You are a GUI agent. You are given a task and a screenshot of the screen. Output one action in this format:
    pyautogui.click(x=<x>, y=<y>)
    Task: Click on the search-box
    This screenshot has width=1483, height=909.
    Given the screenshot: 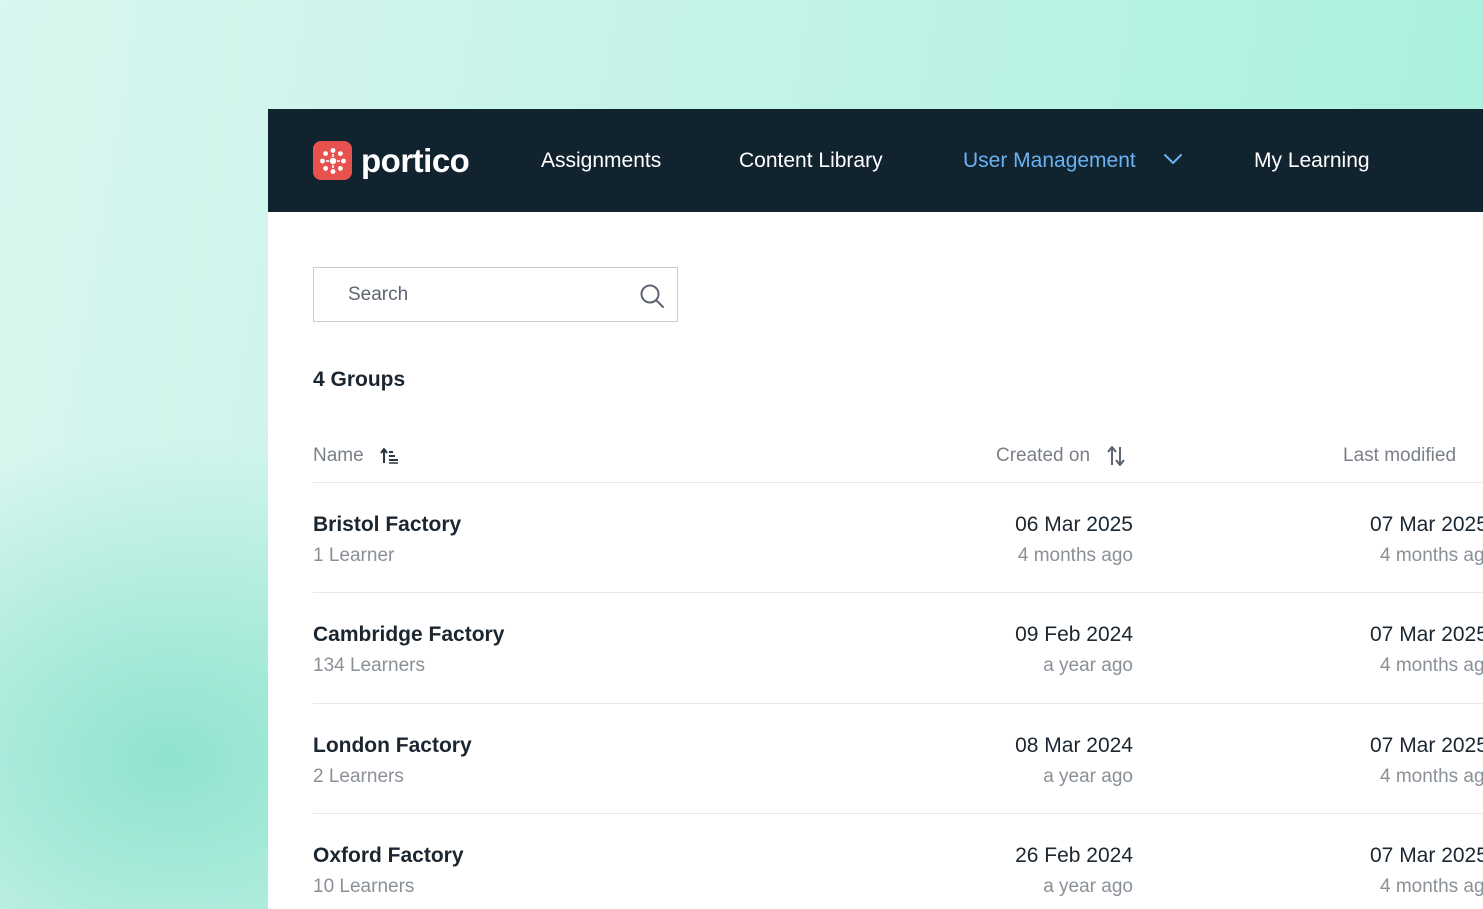 What is the action you would take?
    pyautogui.click(x=495, y=294)
    